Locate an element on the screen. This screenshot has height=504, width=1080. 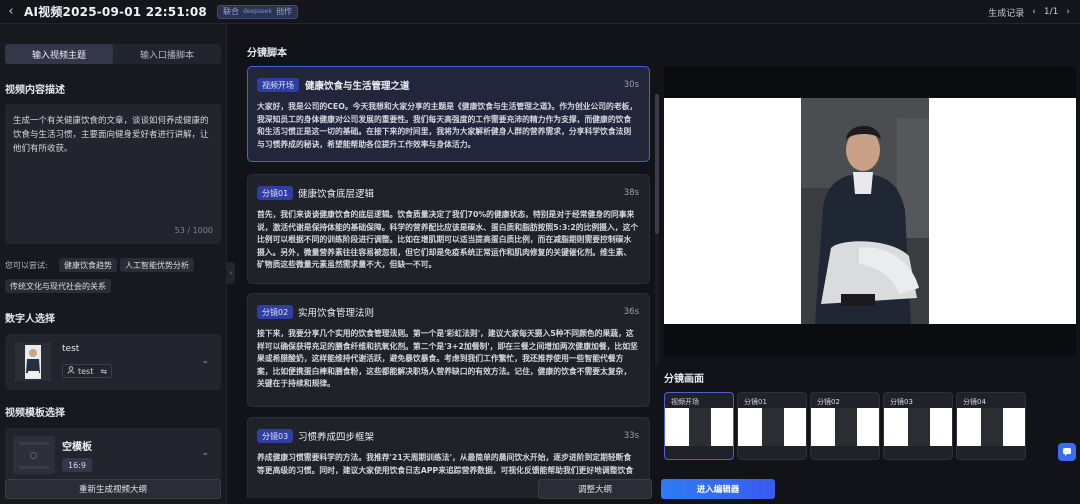
script-scrollbar is located at coordinates (657, 229).